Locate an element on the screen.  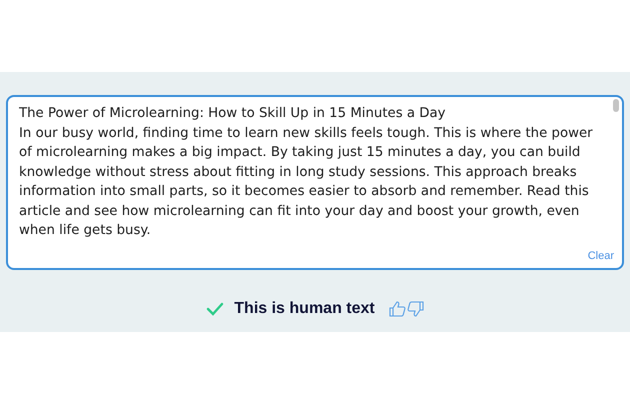
result-label: This is human text is located at coordinates (304, 309).